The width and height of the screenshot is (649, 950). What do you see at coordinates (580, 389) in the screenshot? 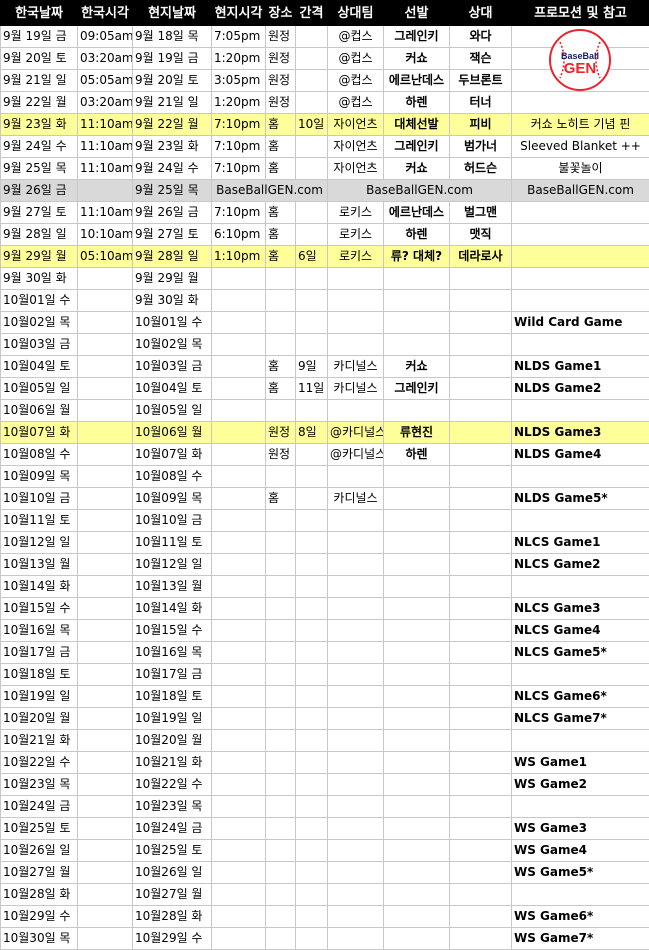
I see `promotion-cell: NLDS Game2` at bounding box center [580, 389].